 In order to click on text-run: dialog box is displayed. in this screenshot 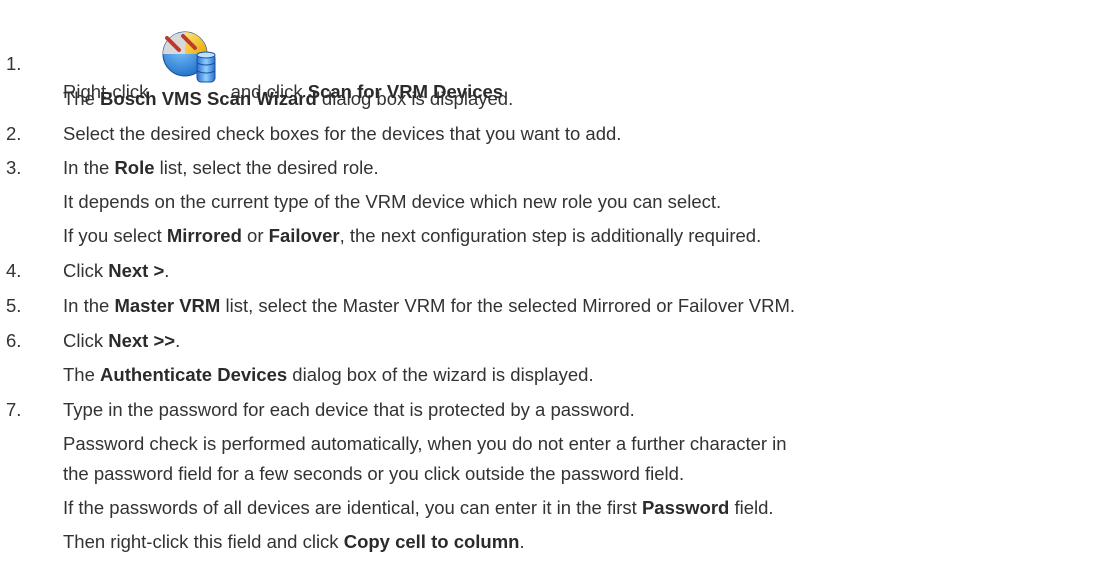, I will do `click(415, 98)`.